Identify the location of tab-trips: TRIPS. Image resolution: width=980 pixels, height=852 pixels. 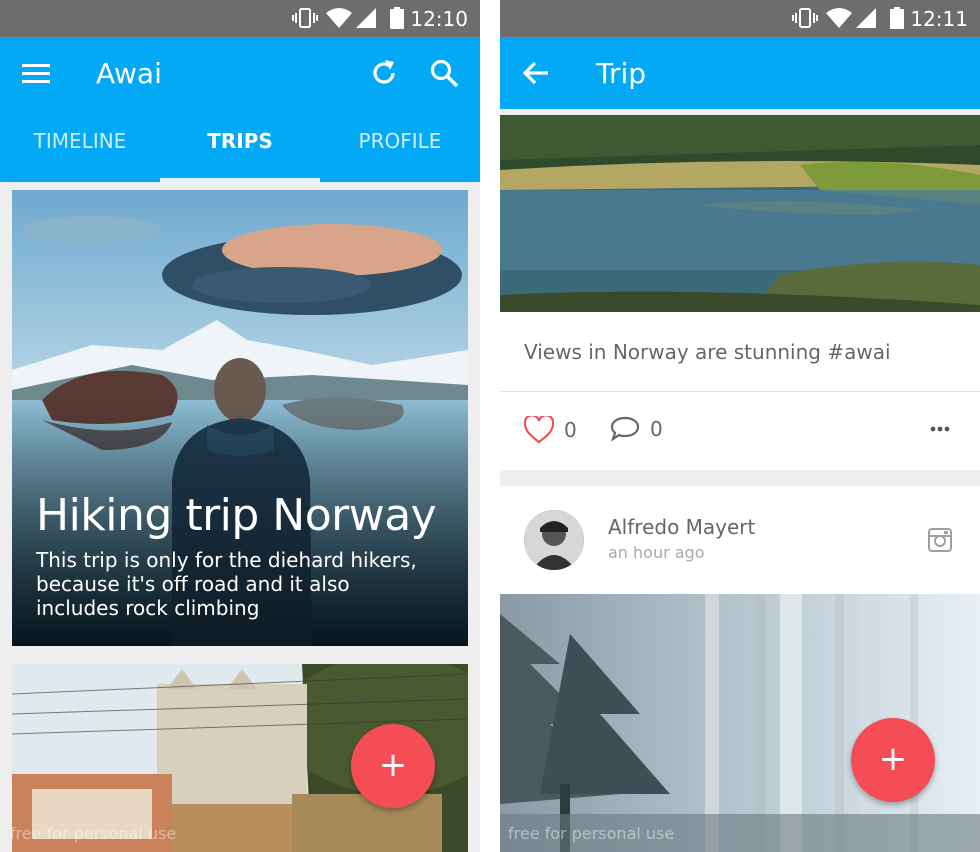
(240, 145).